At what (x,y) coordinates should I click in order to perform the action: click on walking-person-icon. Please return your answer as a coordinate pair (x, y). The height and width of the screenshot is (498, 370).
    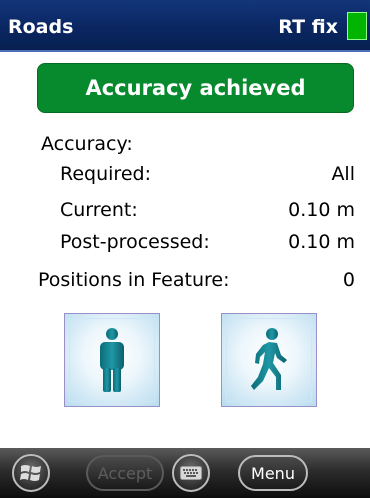
    Looking at the image, I should click on (269, 359).